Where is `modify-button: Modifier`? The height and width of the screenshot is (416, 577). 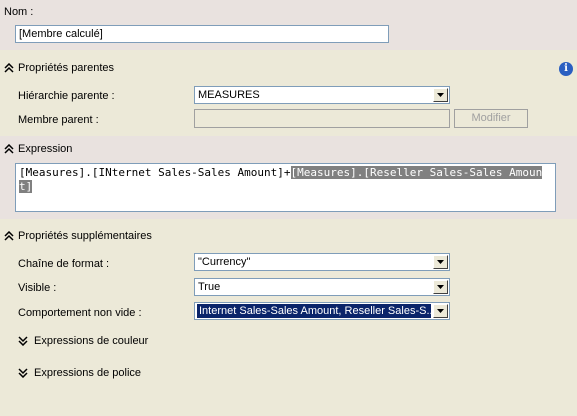
modify-button: Modifier is located at coordinates (491, 118).